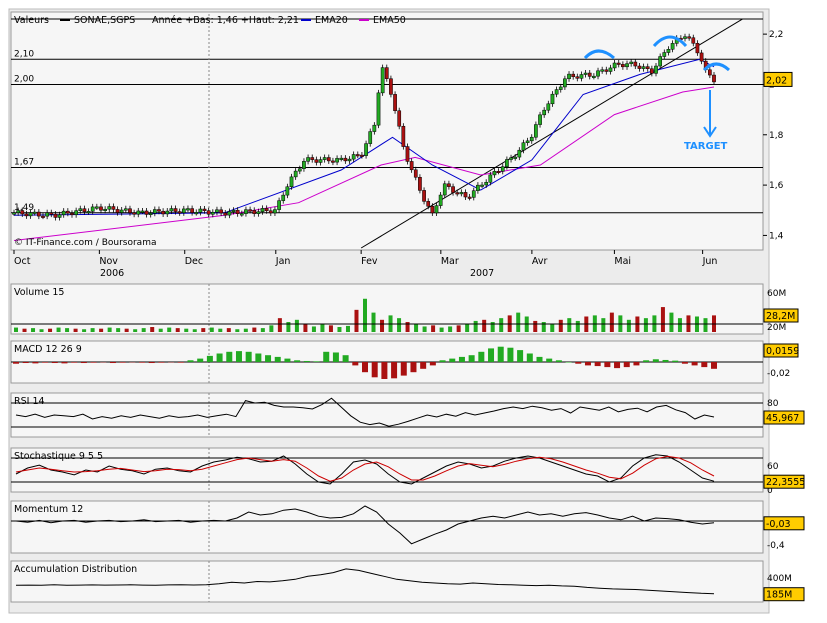  Describe the element at coordinates (387, 309) in the screenshot. I see `panel-bg` at that location.